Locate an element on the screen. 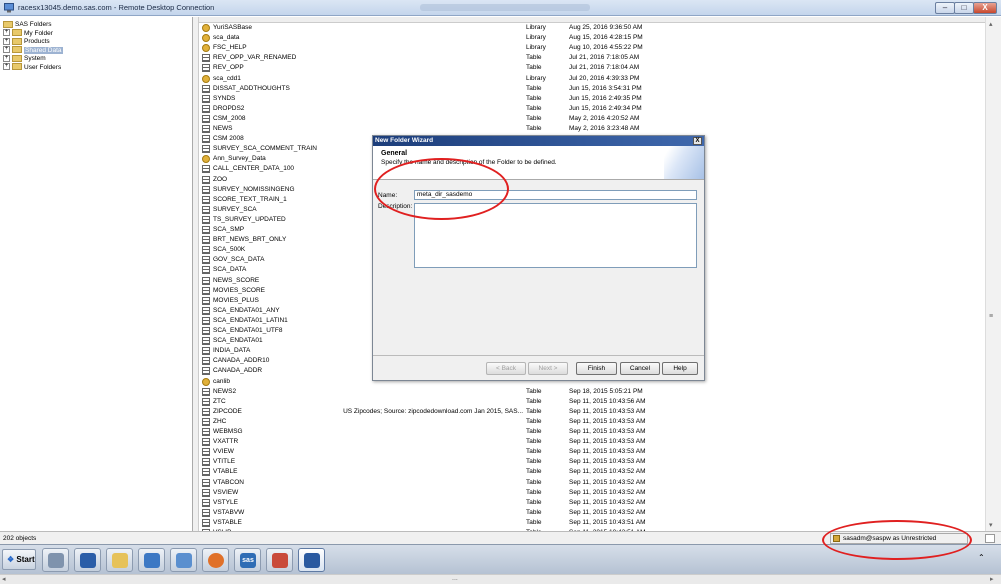 The height and width of the screenshot is (584, 1001). tree-node: + User Folders is located at coordinates (32, 67).